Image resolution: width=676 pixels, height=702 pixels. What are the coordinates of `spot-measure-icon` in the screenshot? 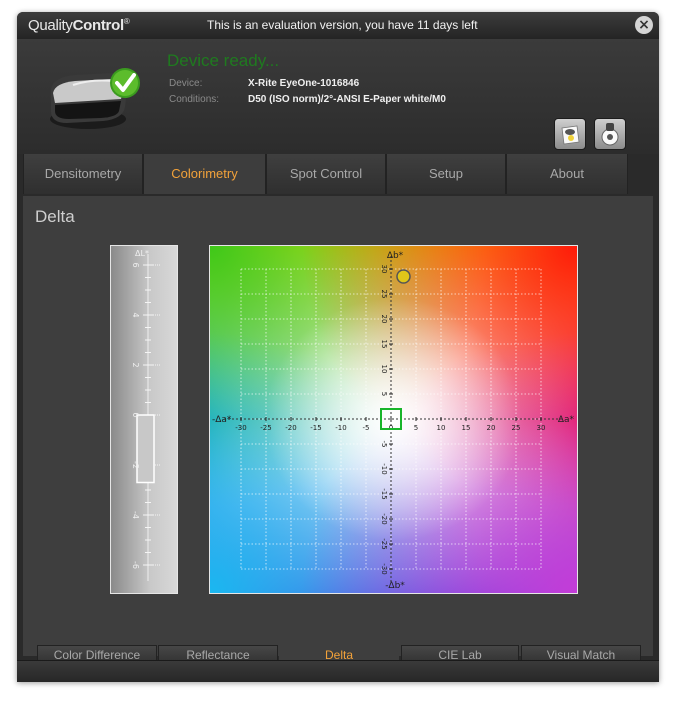 It's located at (610, 134).